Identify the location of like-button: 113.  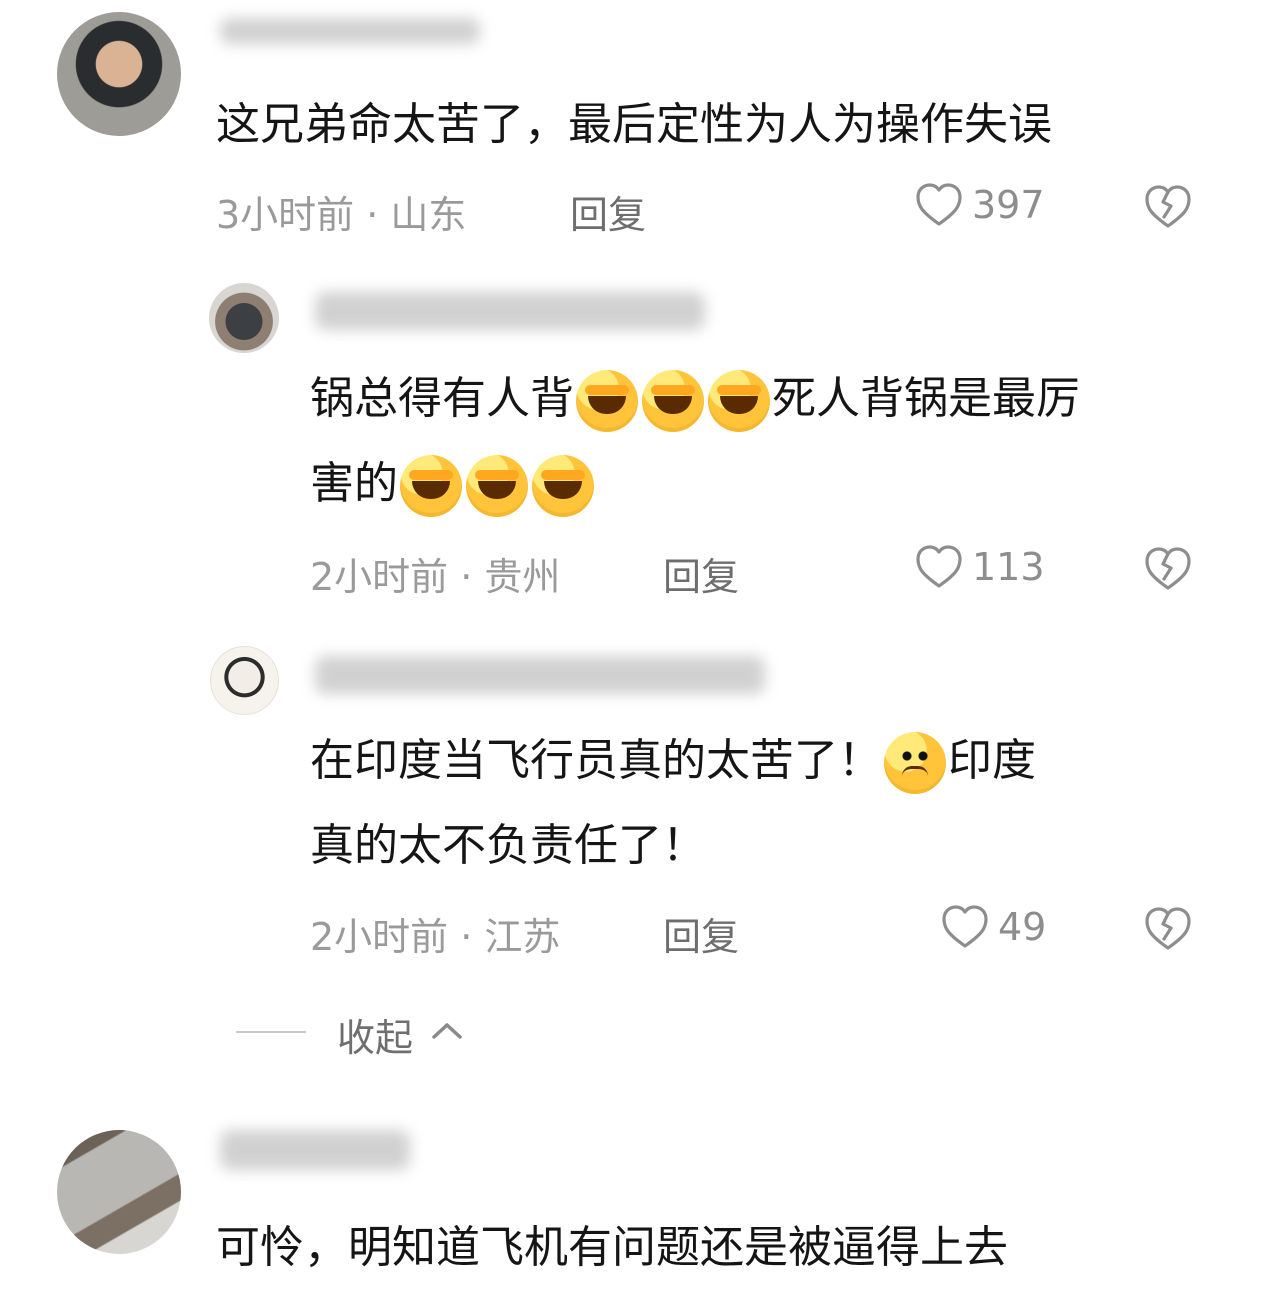
(979, 567).